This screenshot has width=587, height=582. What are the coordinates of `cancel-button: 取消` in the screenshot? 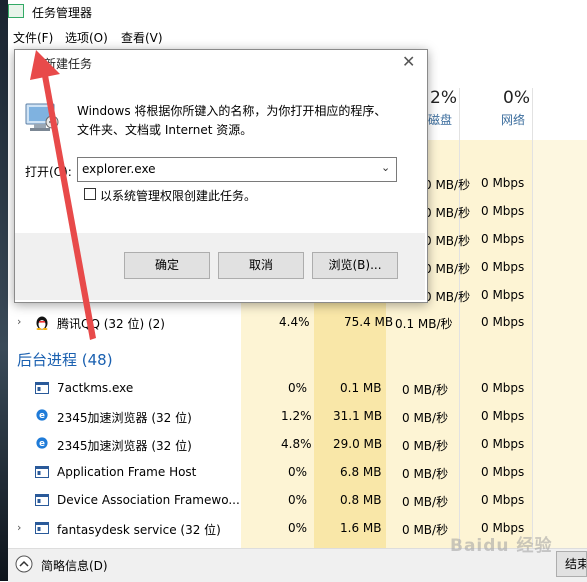 It's located at (261, 265).